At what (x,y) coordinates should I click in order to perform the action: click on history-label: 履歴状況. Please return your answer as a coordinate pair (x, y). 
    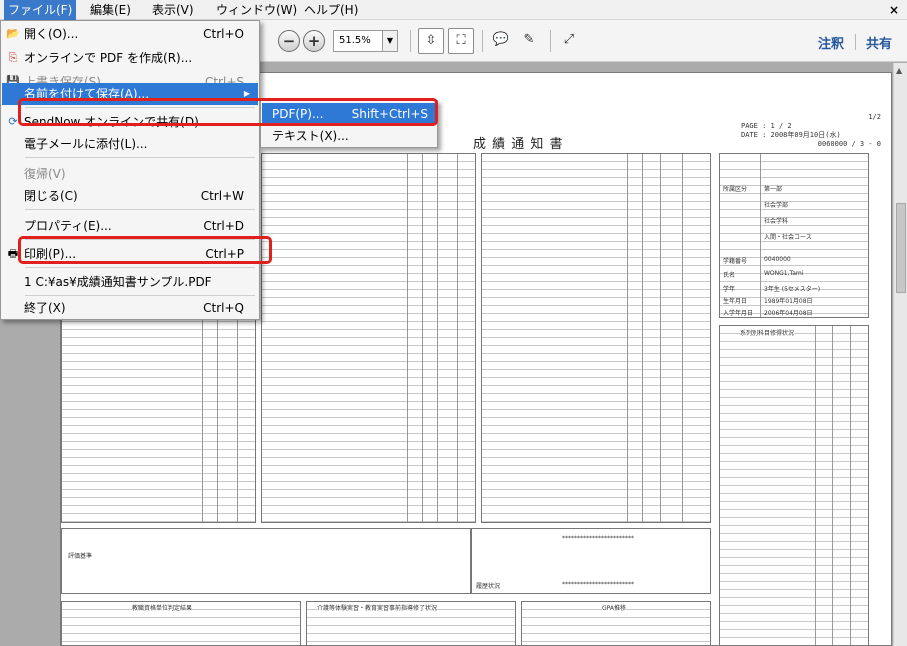
    Looking at the image, I should click on (488, 586).